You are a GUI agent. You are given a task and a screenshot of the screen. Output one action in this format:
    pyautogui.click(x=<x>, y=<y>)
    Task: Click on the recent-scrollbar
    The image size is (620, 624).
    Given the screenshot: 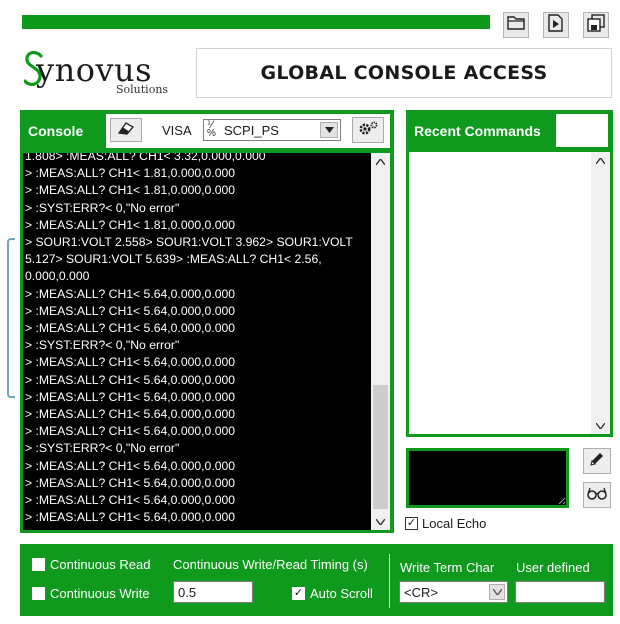 What is the action you would take?
    pyautogui.click(x=600, y=293)
    